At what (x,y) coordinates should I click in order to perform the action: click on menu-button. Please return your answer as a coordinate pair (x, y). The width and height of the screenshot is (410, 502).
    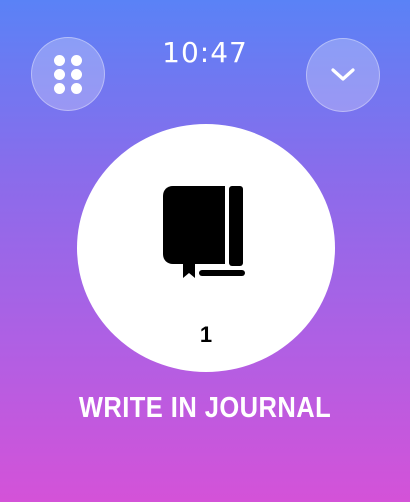
    Looking at the image, I should click on (68, 74).